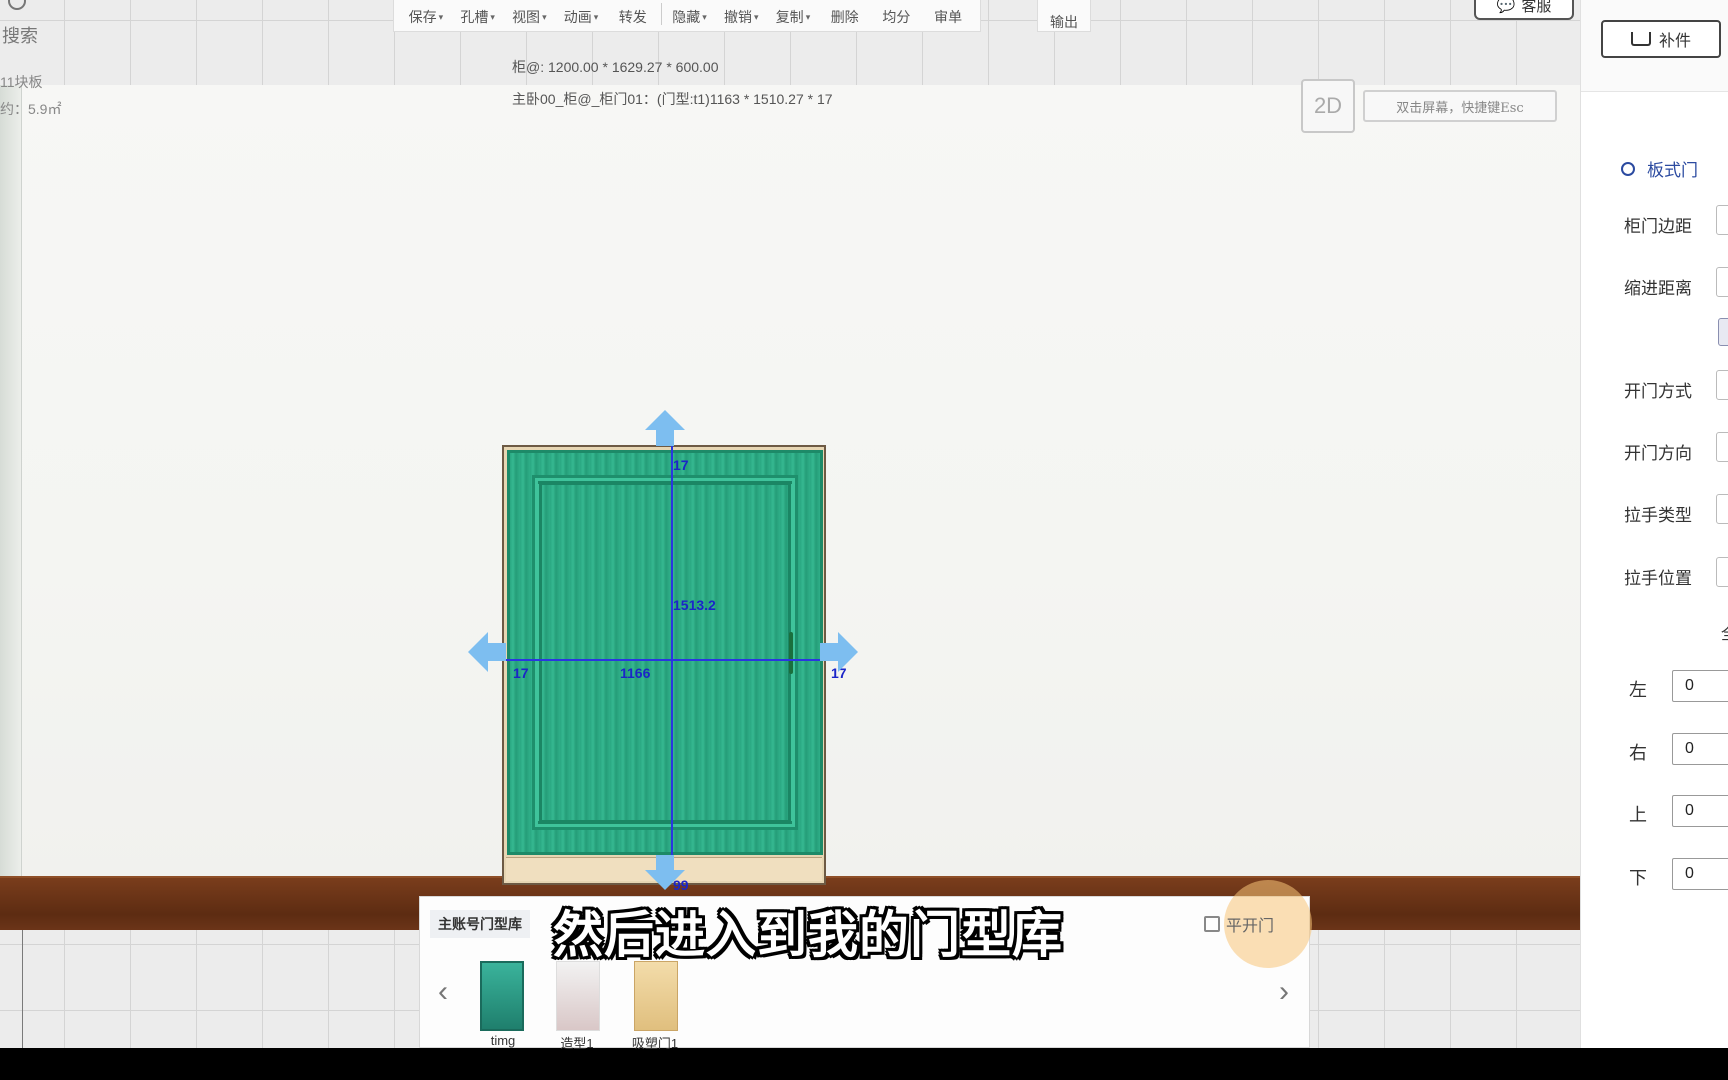 The width and height of the screenshot is (1728, 1080). Describe the element at coordinates (1658, 515) in the screenshot. I see `handle-type-label: 拉手类型` at that location.